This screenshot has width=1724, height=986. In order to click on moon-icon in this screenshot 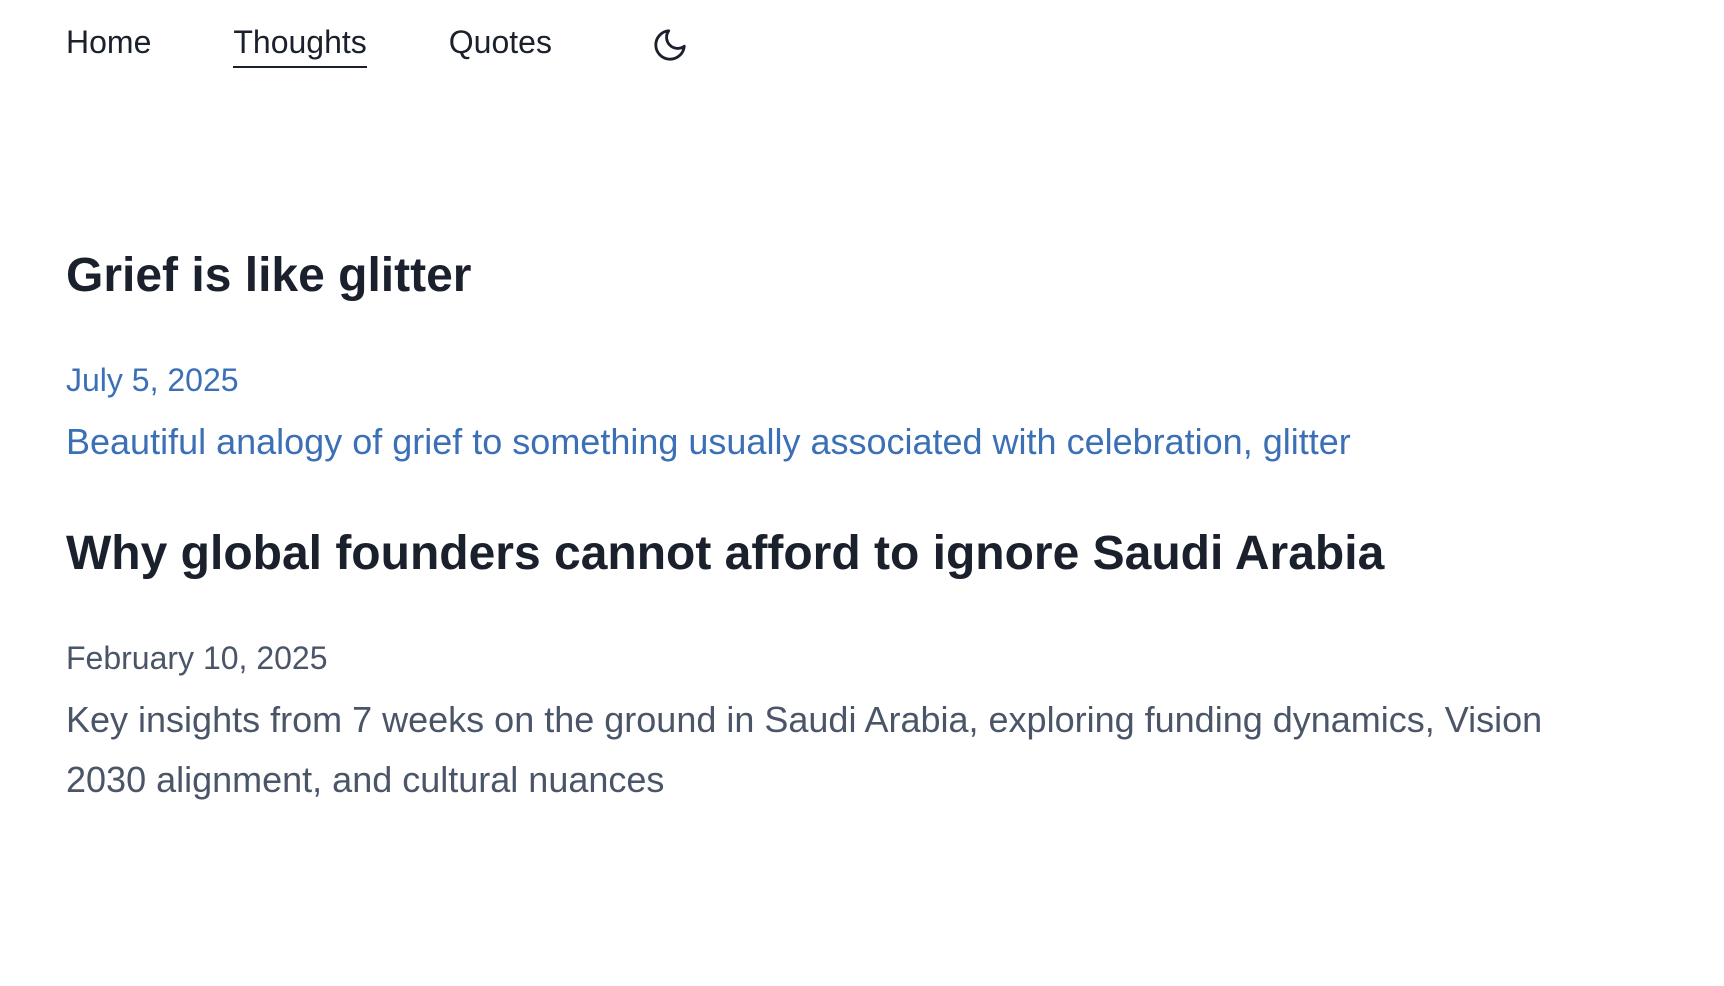, I will do `click(670, 45)`.